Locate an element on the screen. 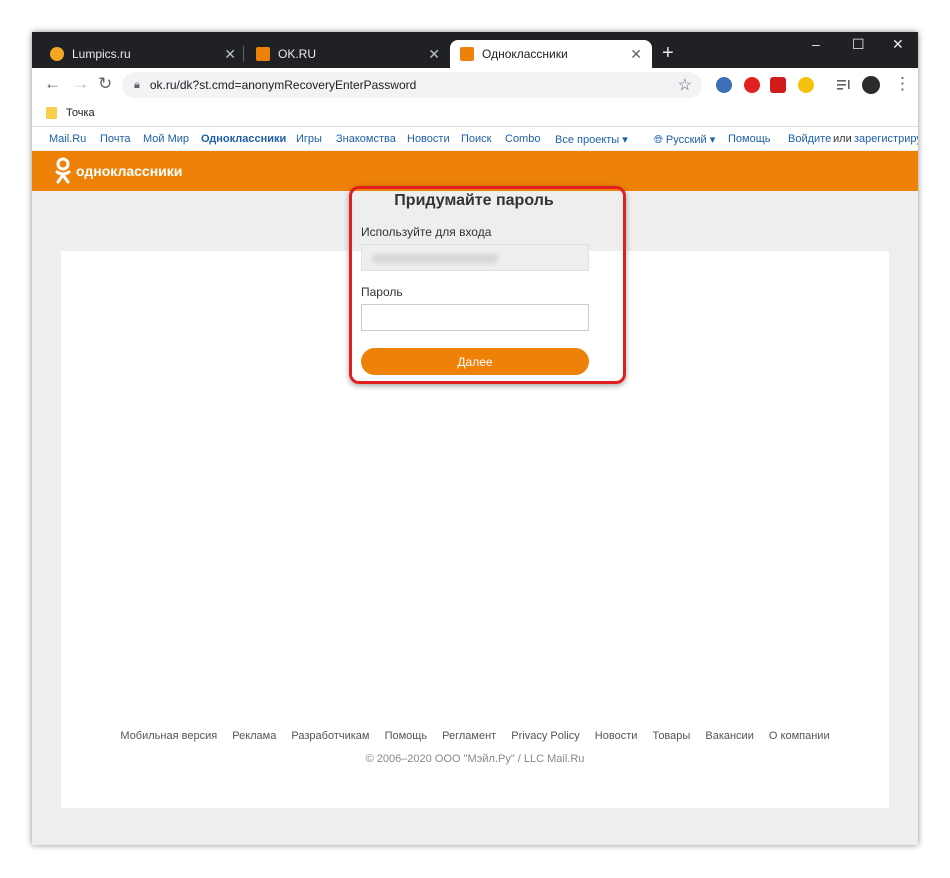 This screenshot has width=950, height=878. footer-link: Мобильная версия is located at coordinates (168, 736).